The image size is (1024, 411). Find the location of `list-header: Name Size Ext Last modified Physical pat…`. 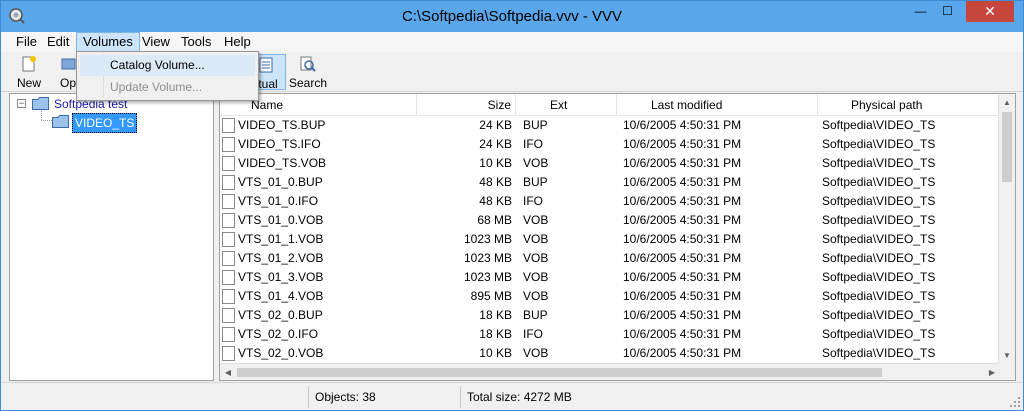

list-header: Name Size Ext Last modified Physical pat… is located at coordinates (610, 105).